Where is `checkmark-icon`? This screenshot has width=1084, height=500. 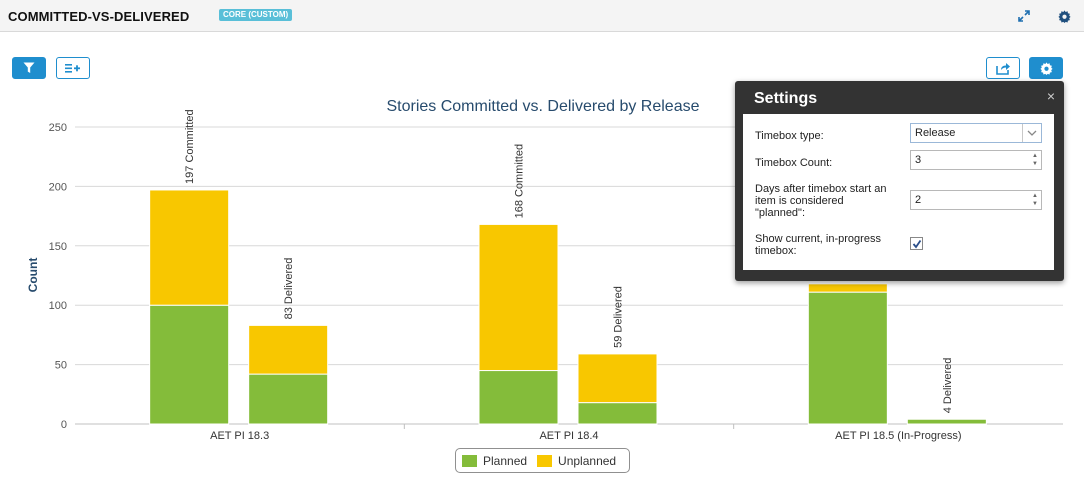 checkmark-icon is located at coordinates (916, 243).